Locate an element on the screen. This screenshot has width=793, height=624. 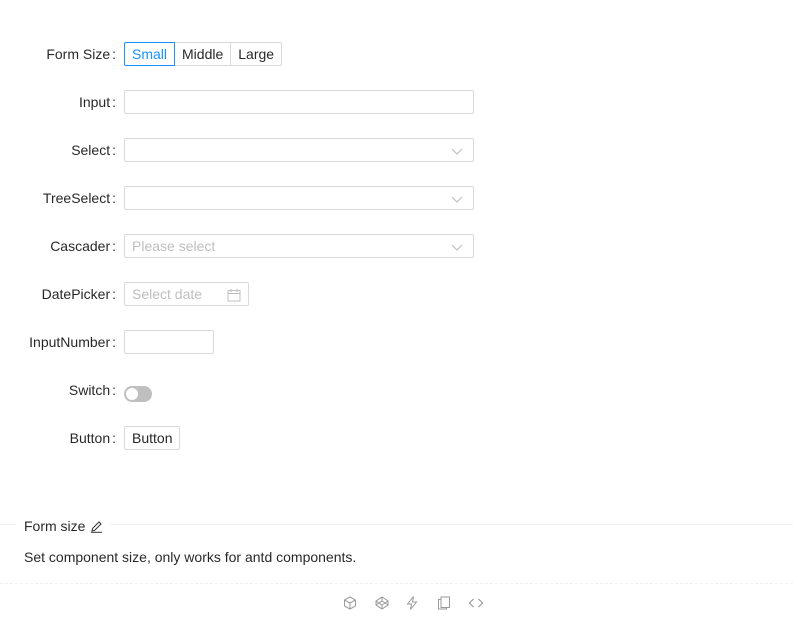
demo-button: Button is located at coordinates (152, 438).